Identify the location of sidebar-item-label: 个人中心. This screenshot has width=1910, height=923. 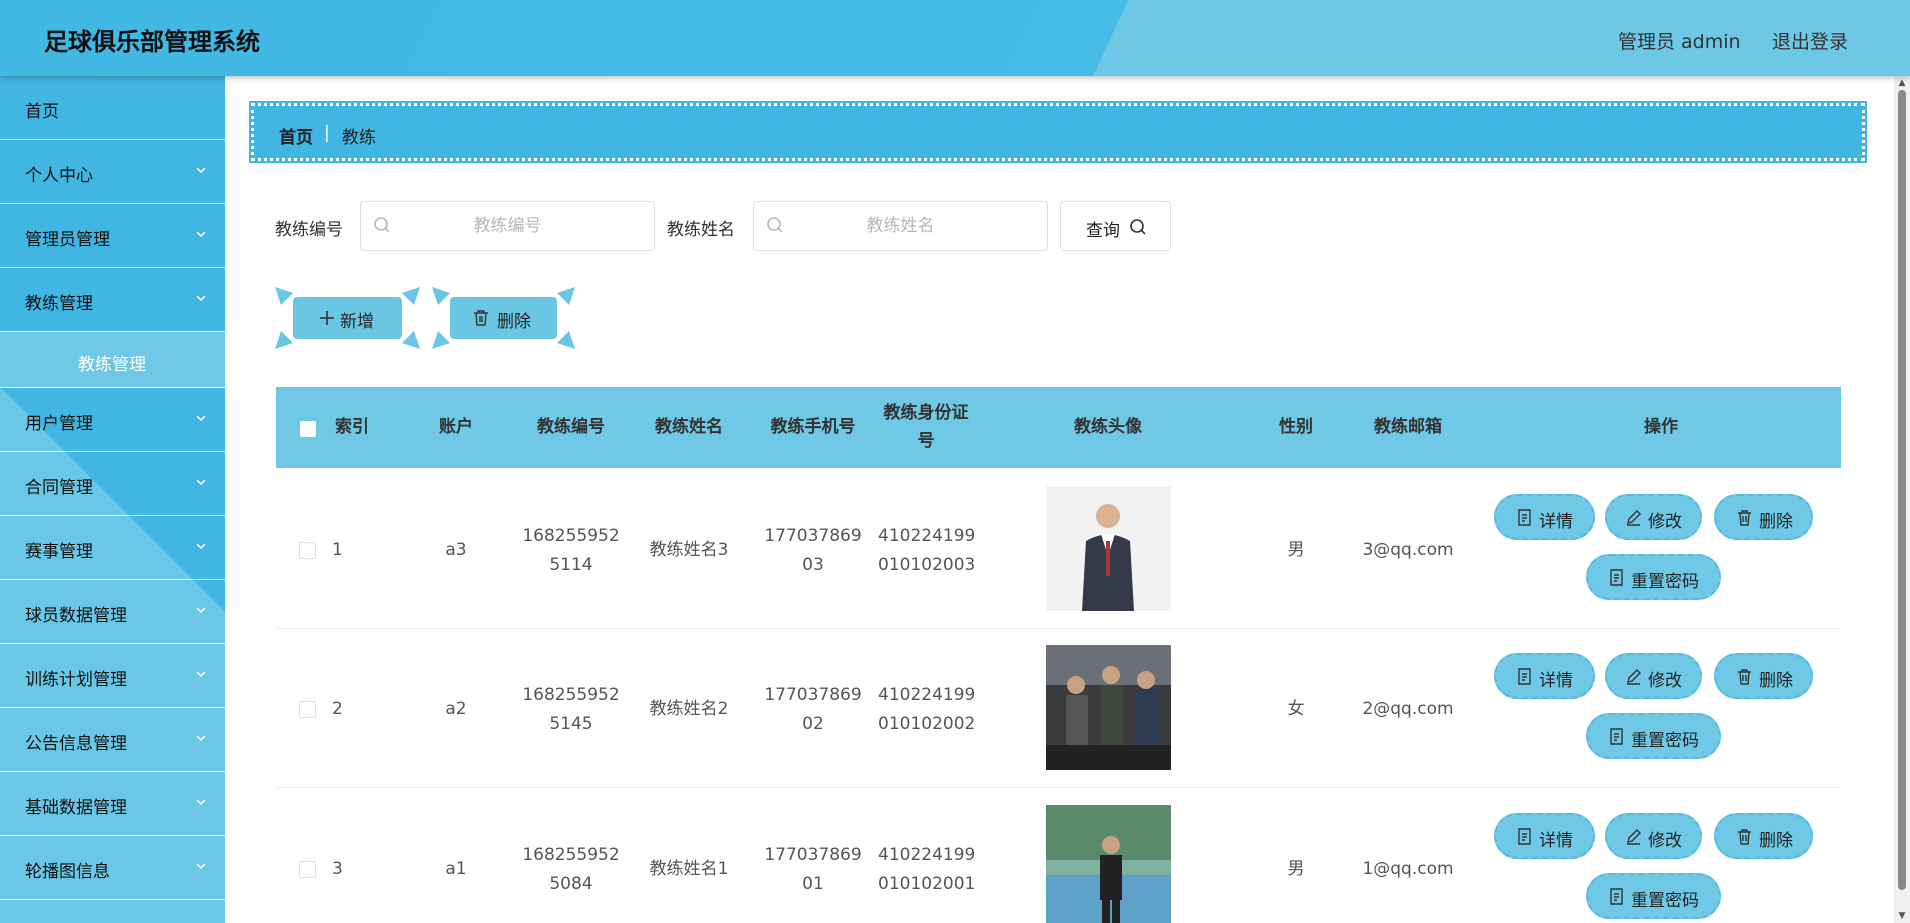
(59, 176).